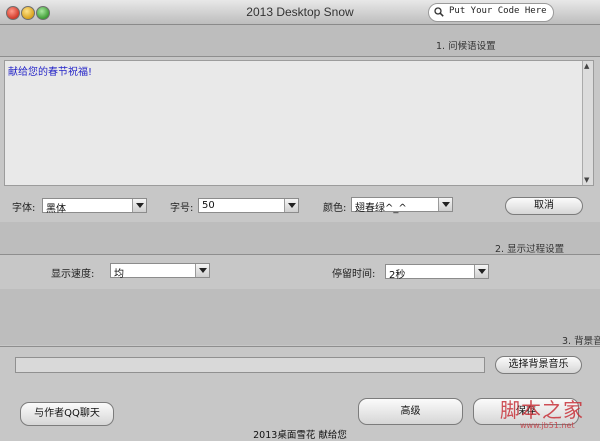  Describe the element at coordinates (586, 180) in the screenshot. I see `scroll-down-icon: ▼` at that location.